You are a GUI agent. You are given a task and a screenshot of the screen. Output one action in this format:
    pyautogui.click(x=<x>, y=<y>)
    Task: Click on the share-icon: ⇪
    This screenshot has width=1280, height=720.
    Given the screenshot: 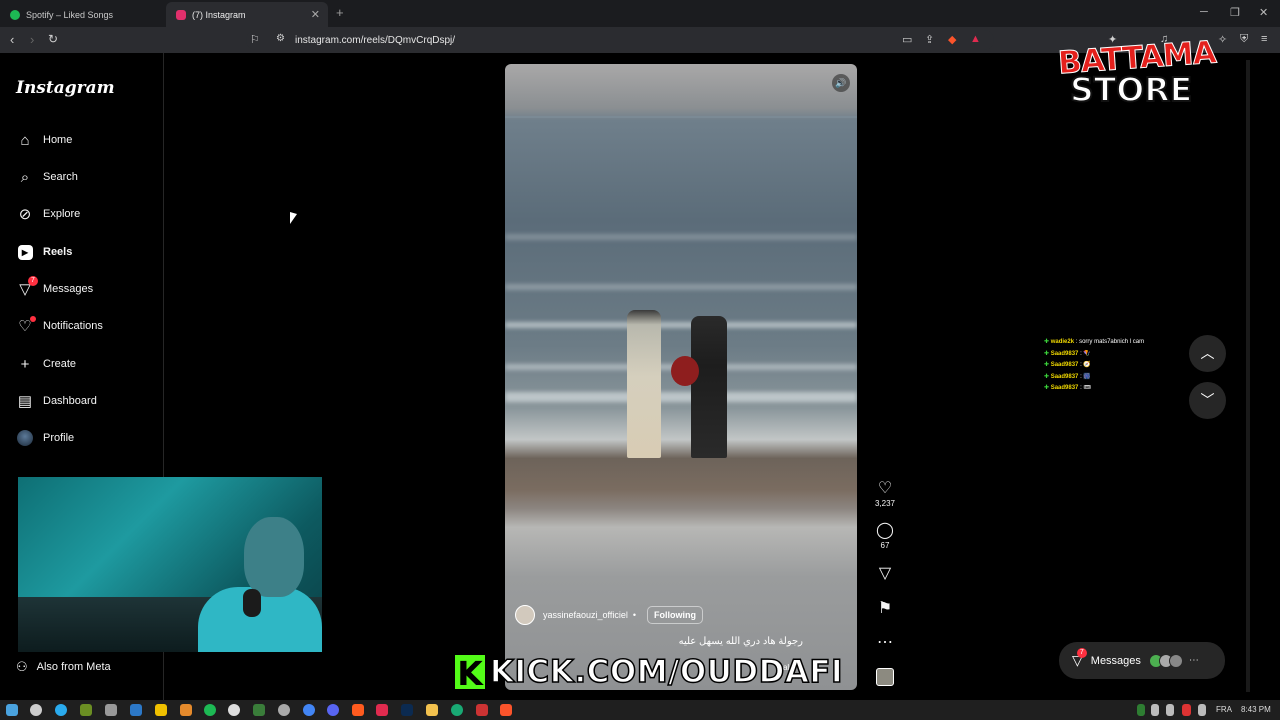 What is the action you would take?
    pyautogui.click(x=929, y=39)
    